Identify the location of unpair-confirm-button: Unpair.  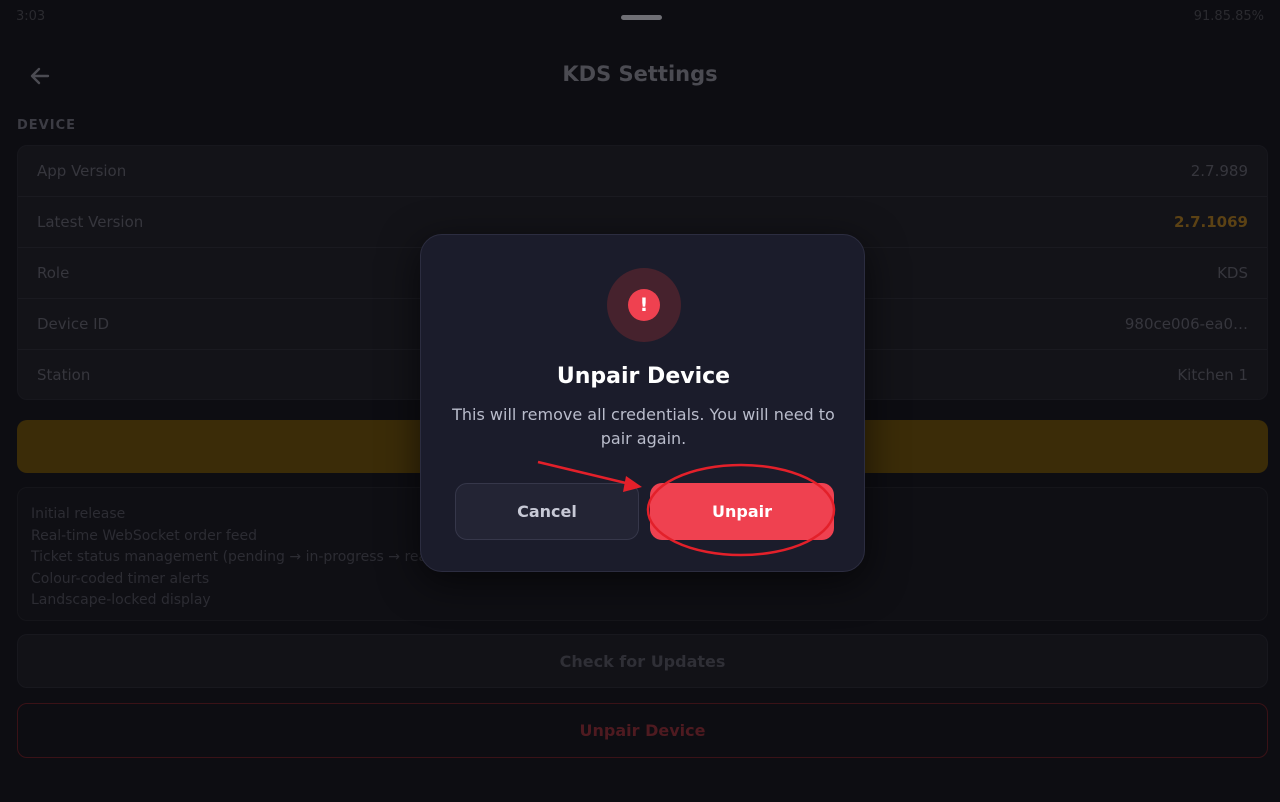
(742, 511).